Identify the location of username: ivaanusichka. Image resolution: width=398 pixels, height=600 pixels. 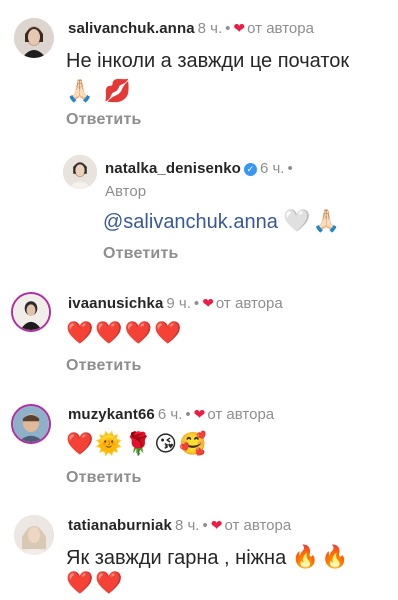
(115, 303).